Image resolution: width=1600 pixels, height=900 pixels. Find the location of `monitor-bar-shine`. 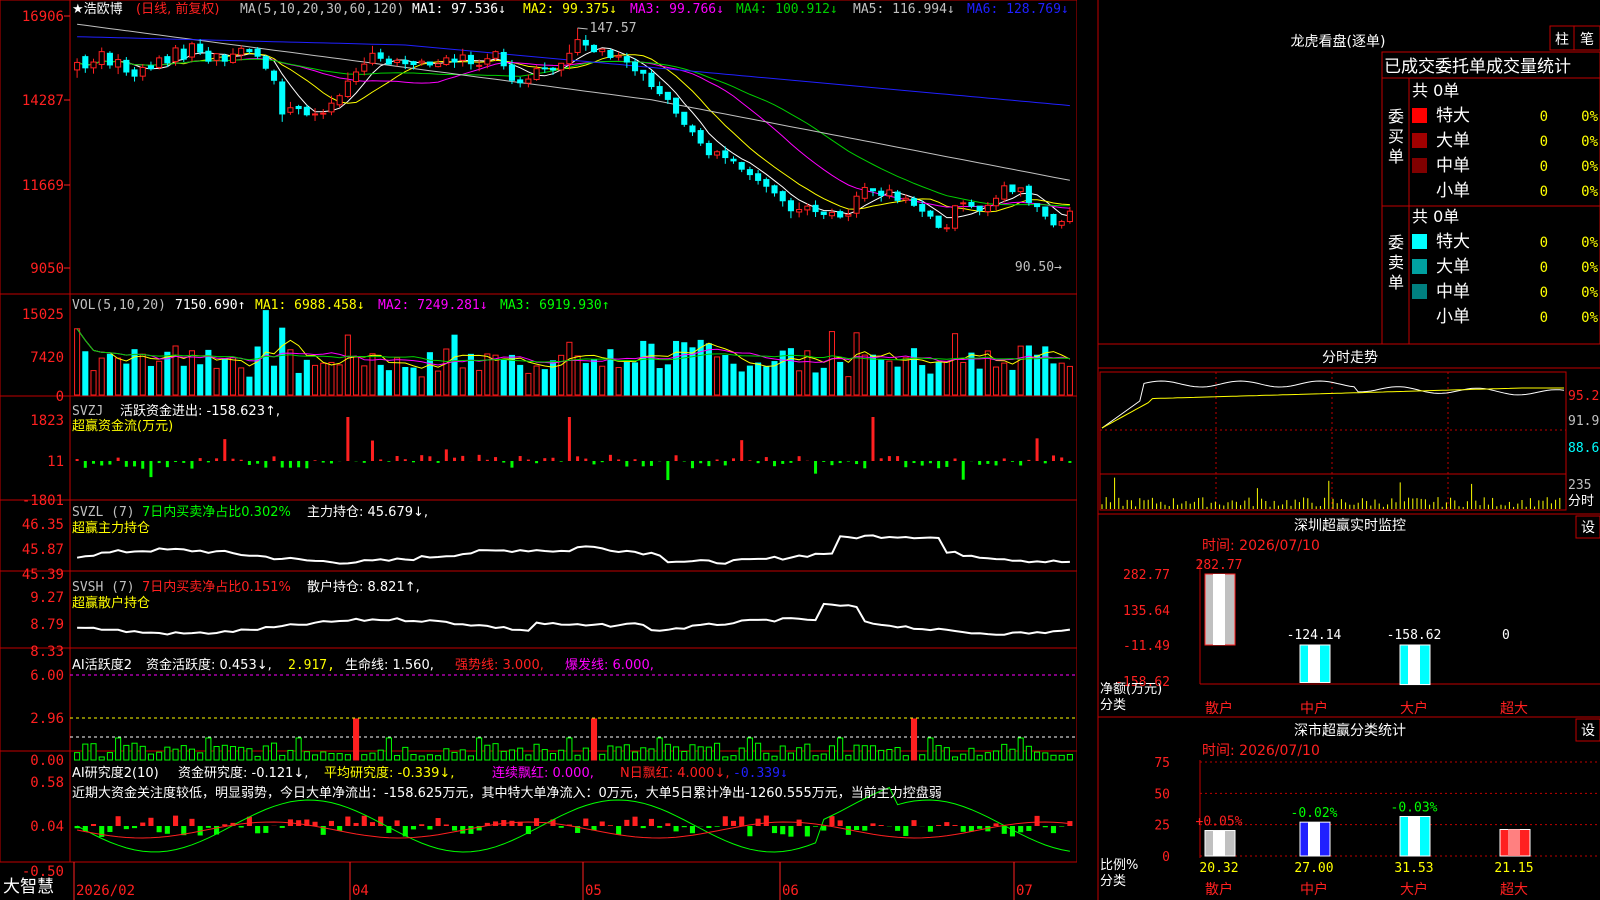

monitor-bar-shine is located at coordinates (1414, 665).